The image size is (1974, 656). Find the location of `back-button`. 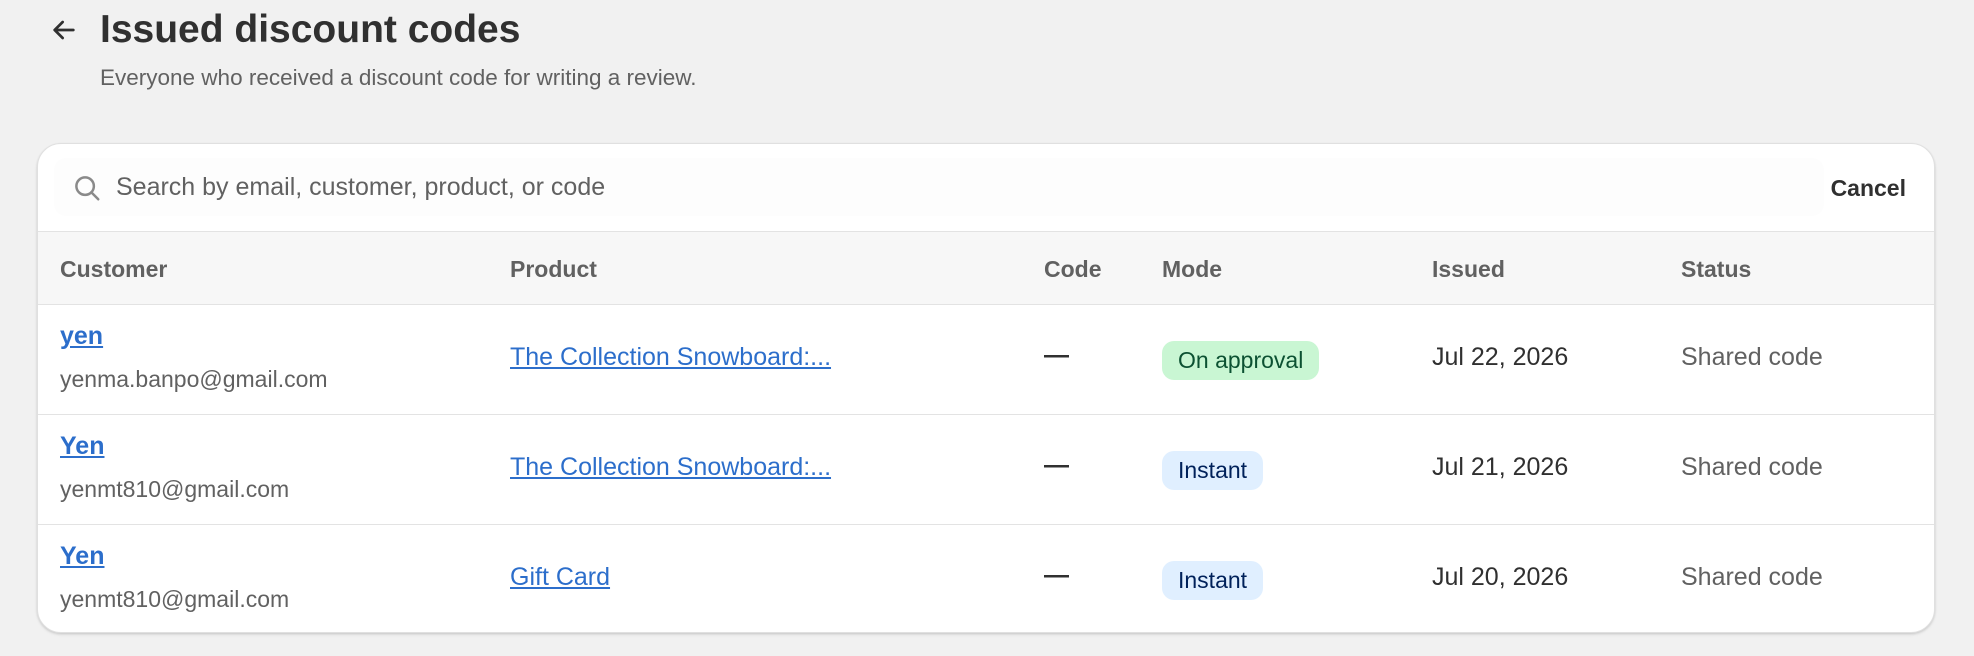

back-button is located at coordinates (64, 30).